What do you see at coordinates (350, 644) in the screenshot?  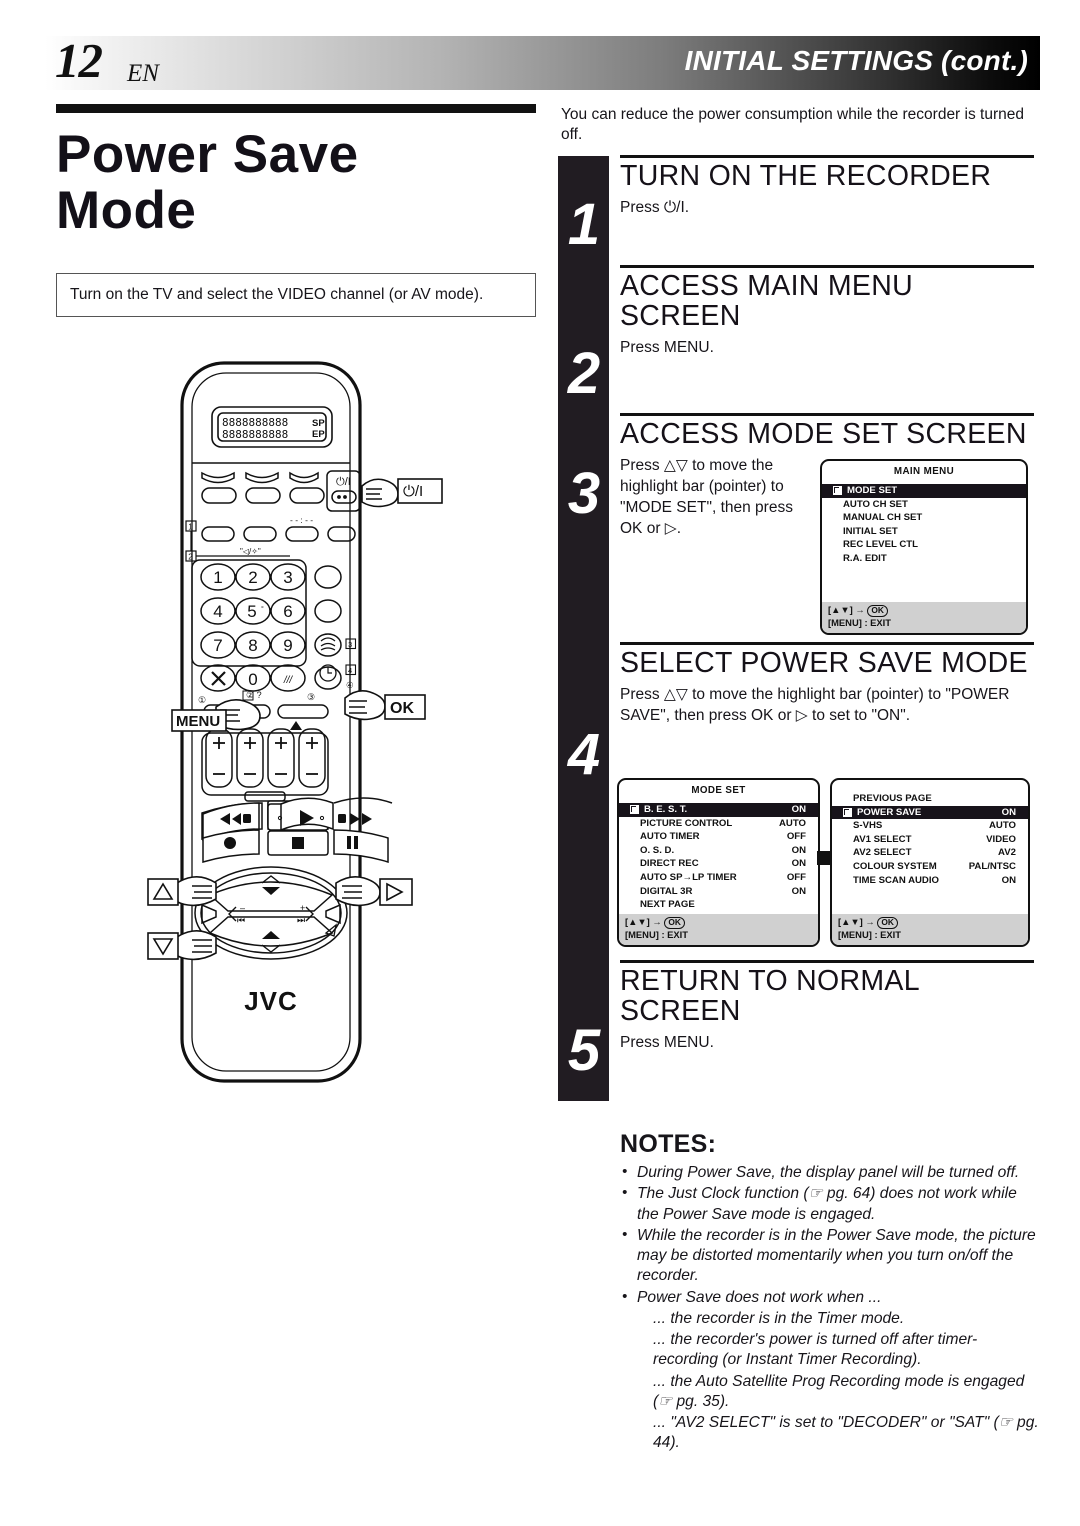 I see `svg-text: 3` at bounding box center [350, 644].